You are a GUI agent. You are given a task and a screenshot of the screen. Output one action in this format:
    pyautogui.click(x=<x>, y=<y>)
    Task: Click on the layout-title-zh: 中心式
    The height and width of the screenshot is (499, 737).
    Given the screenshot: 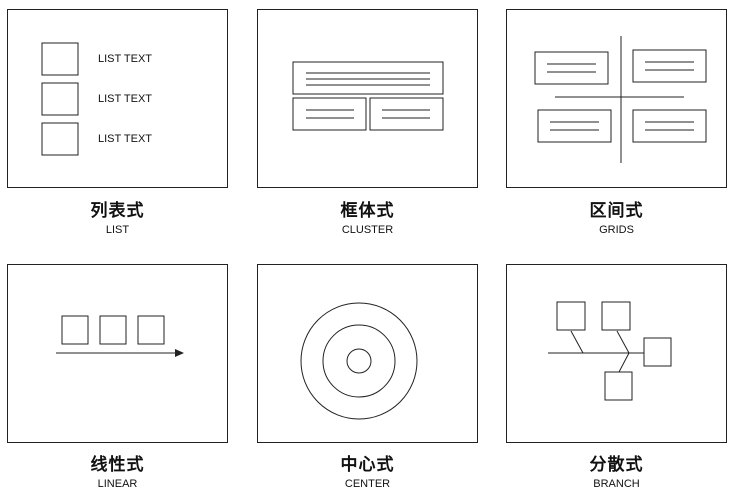 What is the action you would take?
    pyautogui.click(x=367, y=464)
    